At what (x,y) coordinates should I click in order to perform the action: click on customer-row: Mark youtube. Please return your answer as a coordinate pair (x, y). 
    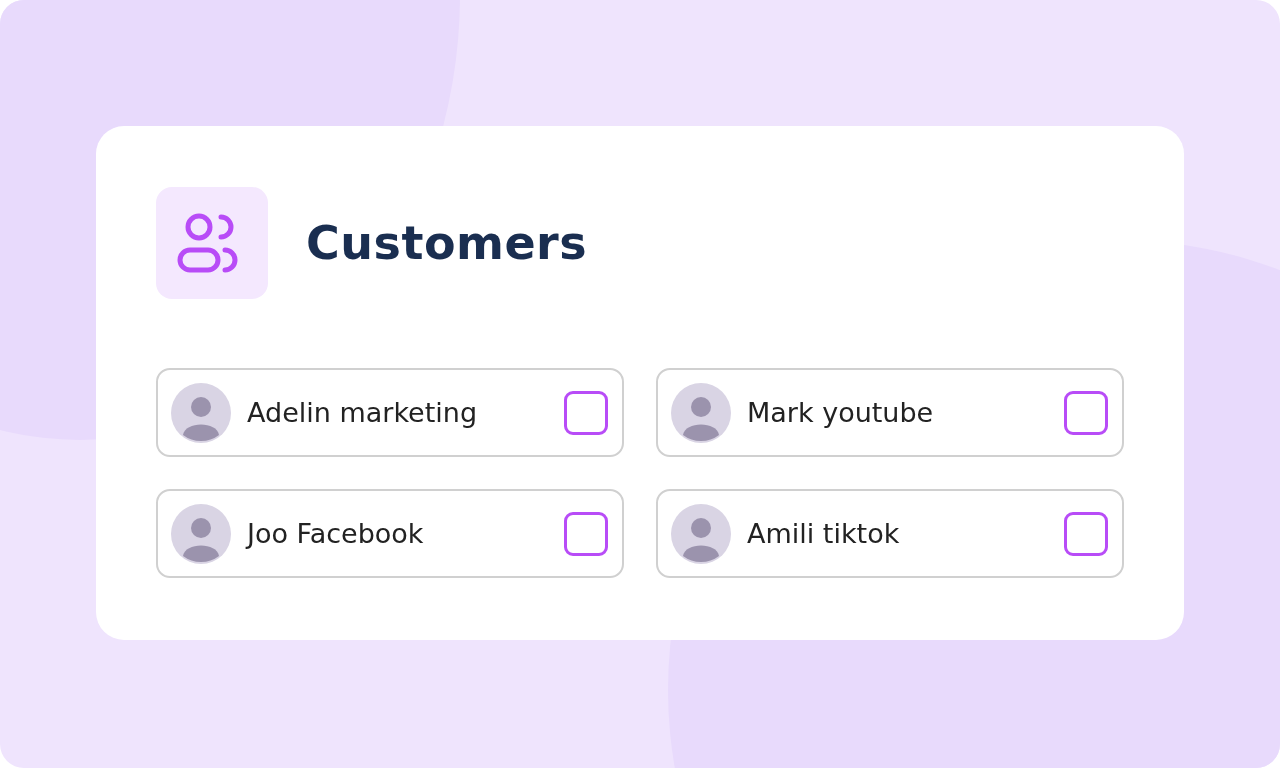
    Looking at the image, I should click on (890, 412).